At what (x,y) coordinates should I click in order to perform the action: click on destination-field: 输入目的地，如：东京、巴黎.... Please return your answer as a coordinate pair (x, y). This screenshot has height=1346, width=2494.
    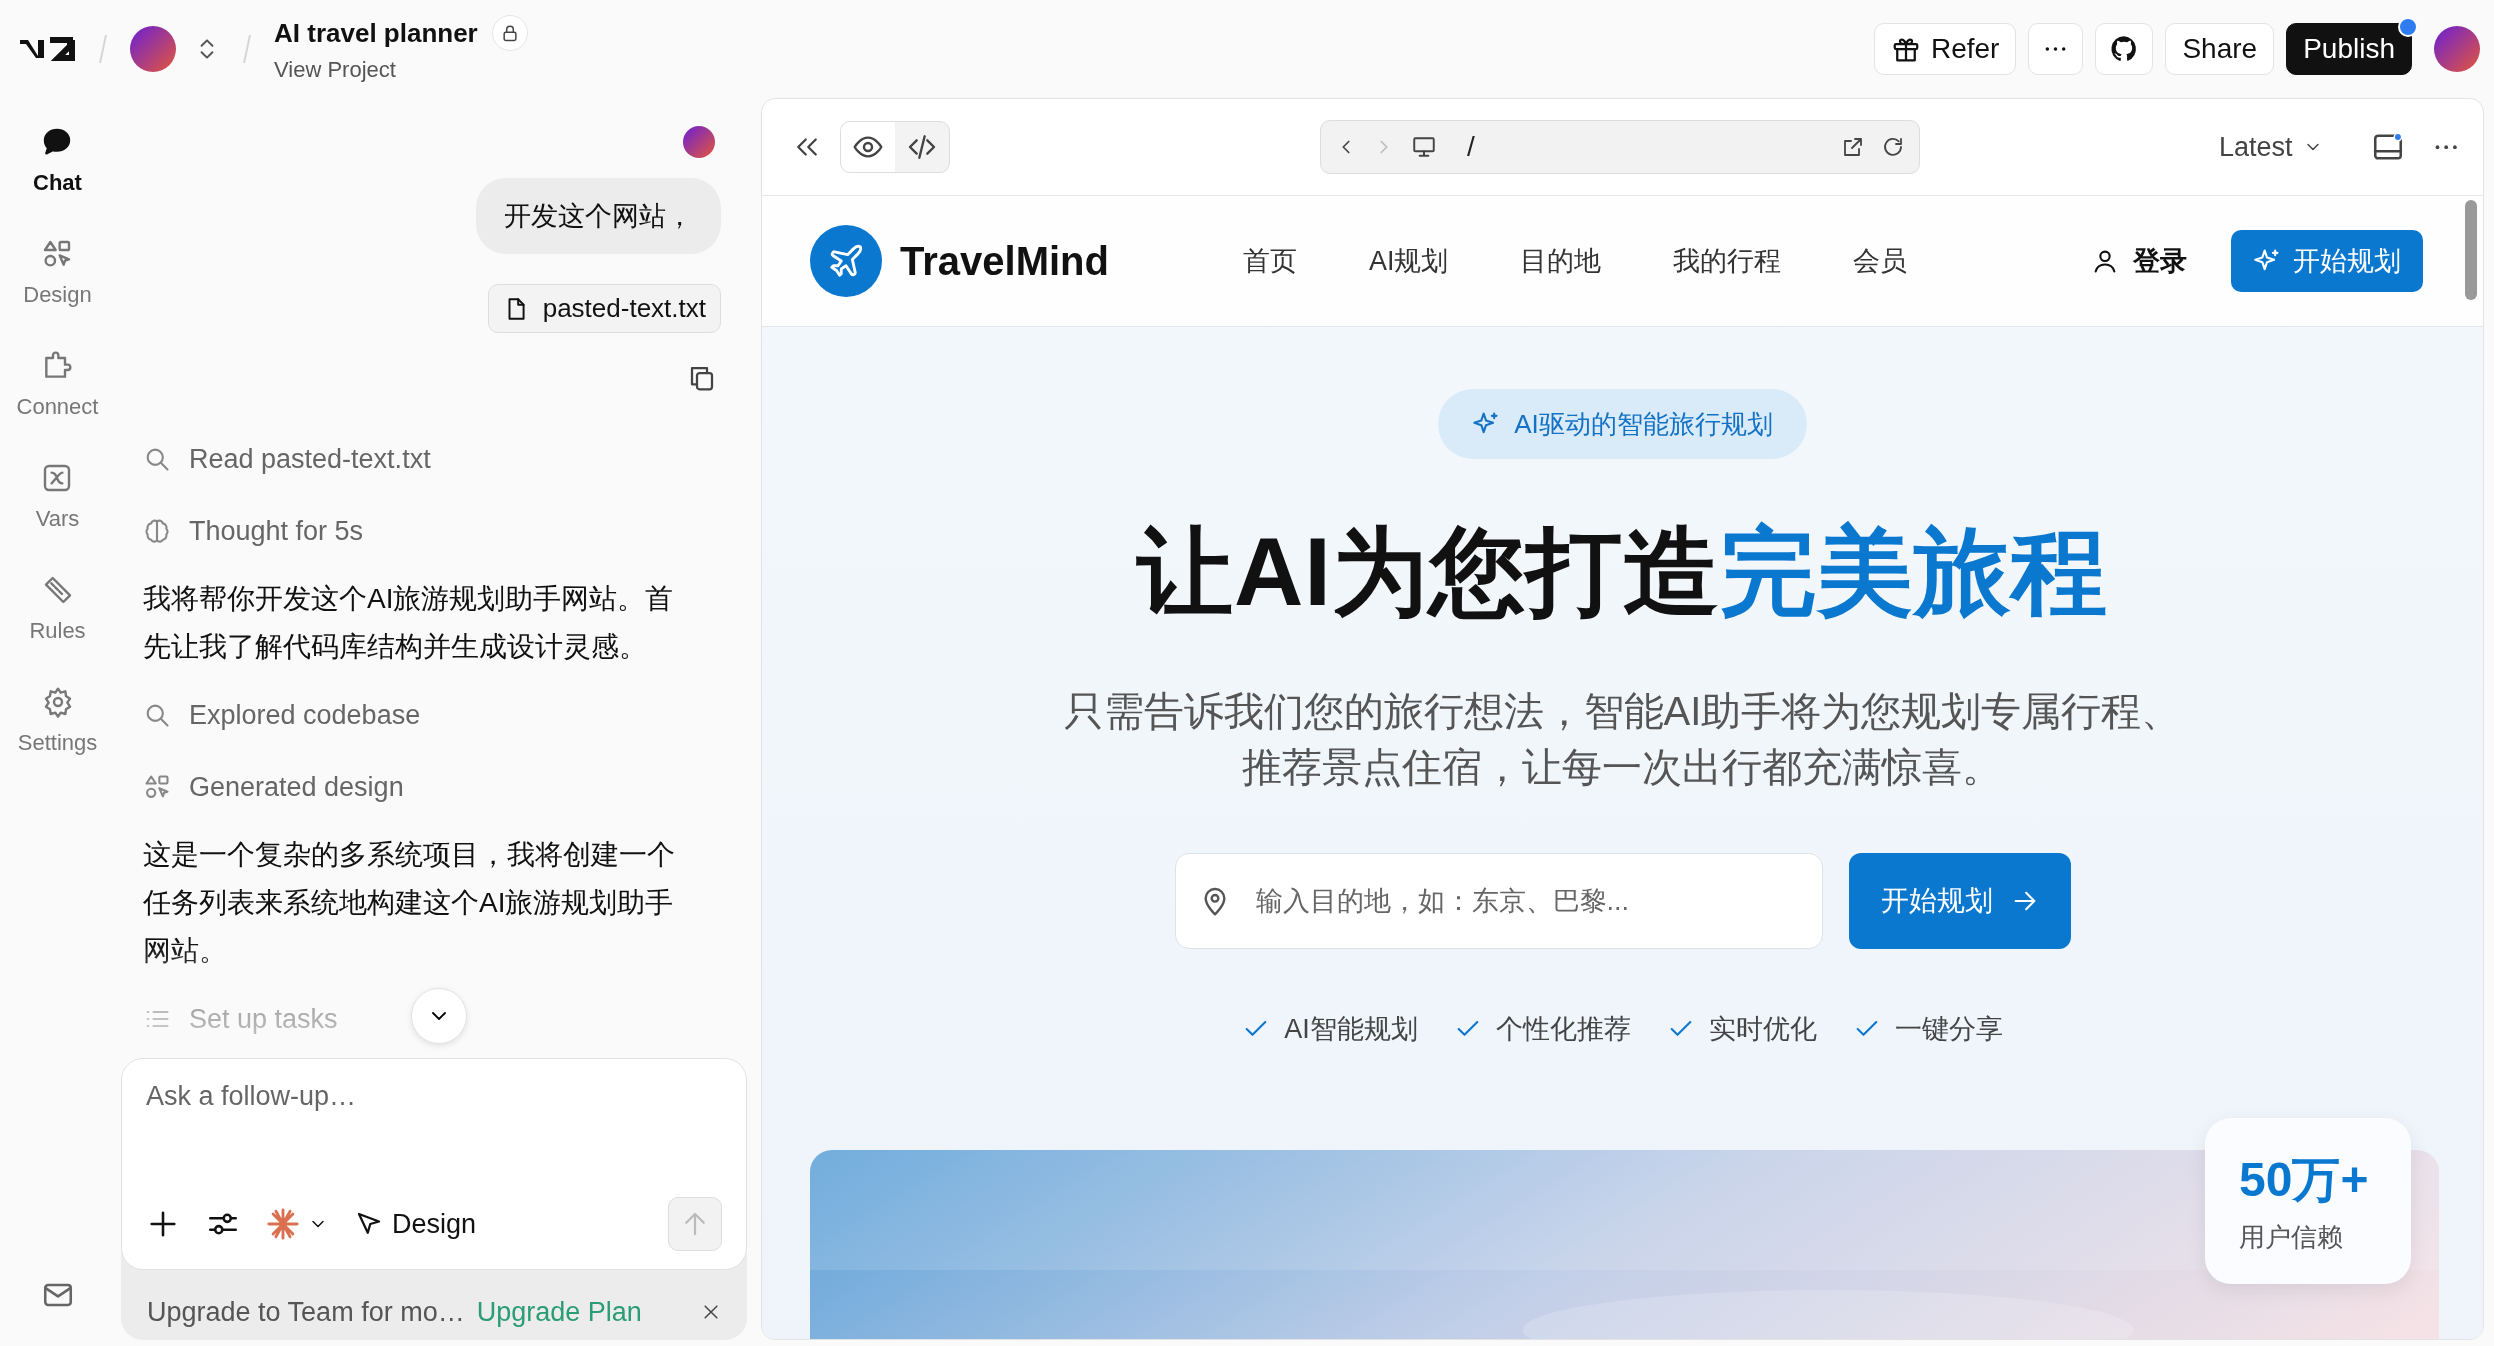
    Looking at the image, I should click on (1498, 901).